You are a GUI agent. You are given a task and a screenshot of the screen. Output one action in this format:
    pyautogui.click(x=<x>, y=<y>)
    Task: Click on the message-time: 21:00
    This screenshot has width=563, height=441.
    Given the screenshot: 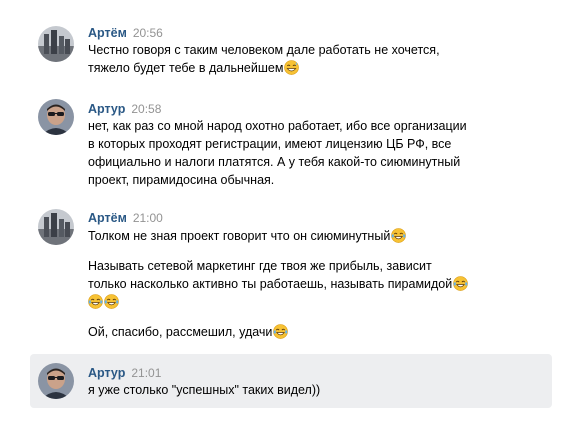 What is the action you would take?
    pyautogui.click(x=148, y=218)
    